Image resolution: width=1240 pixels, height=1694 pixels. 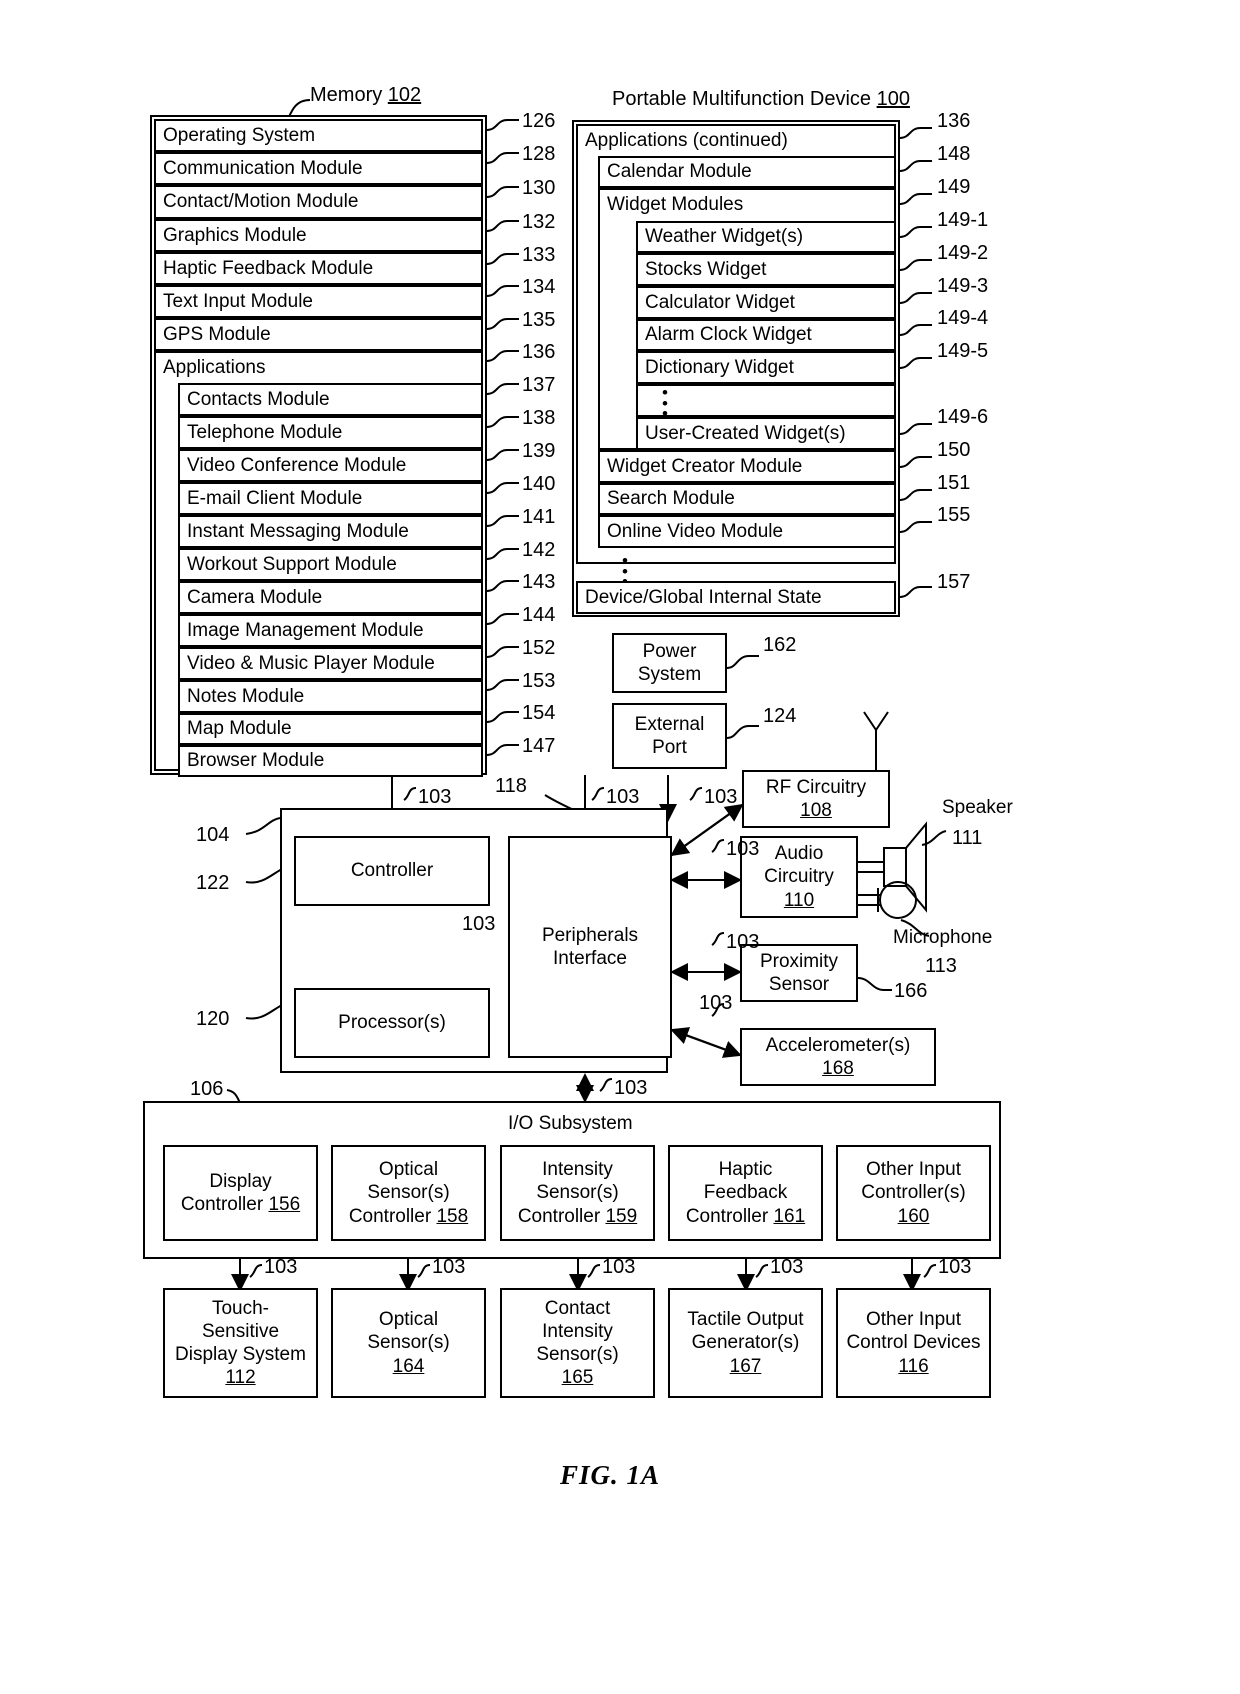 I want to click on memory-title: Memory 102, so click(x=366, y=95).